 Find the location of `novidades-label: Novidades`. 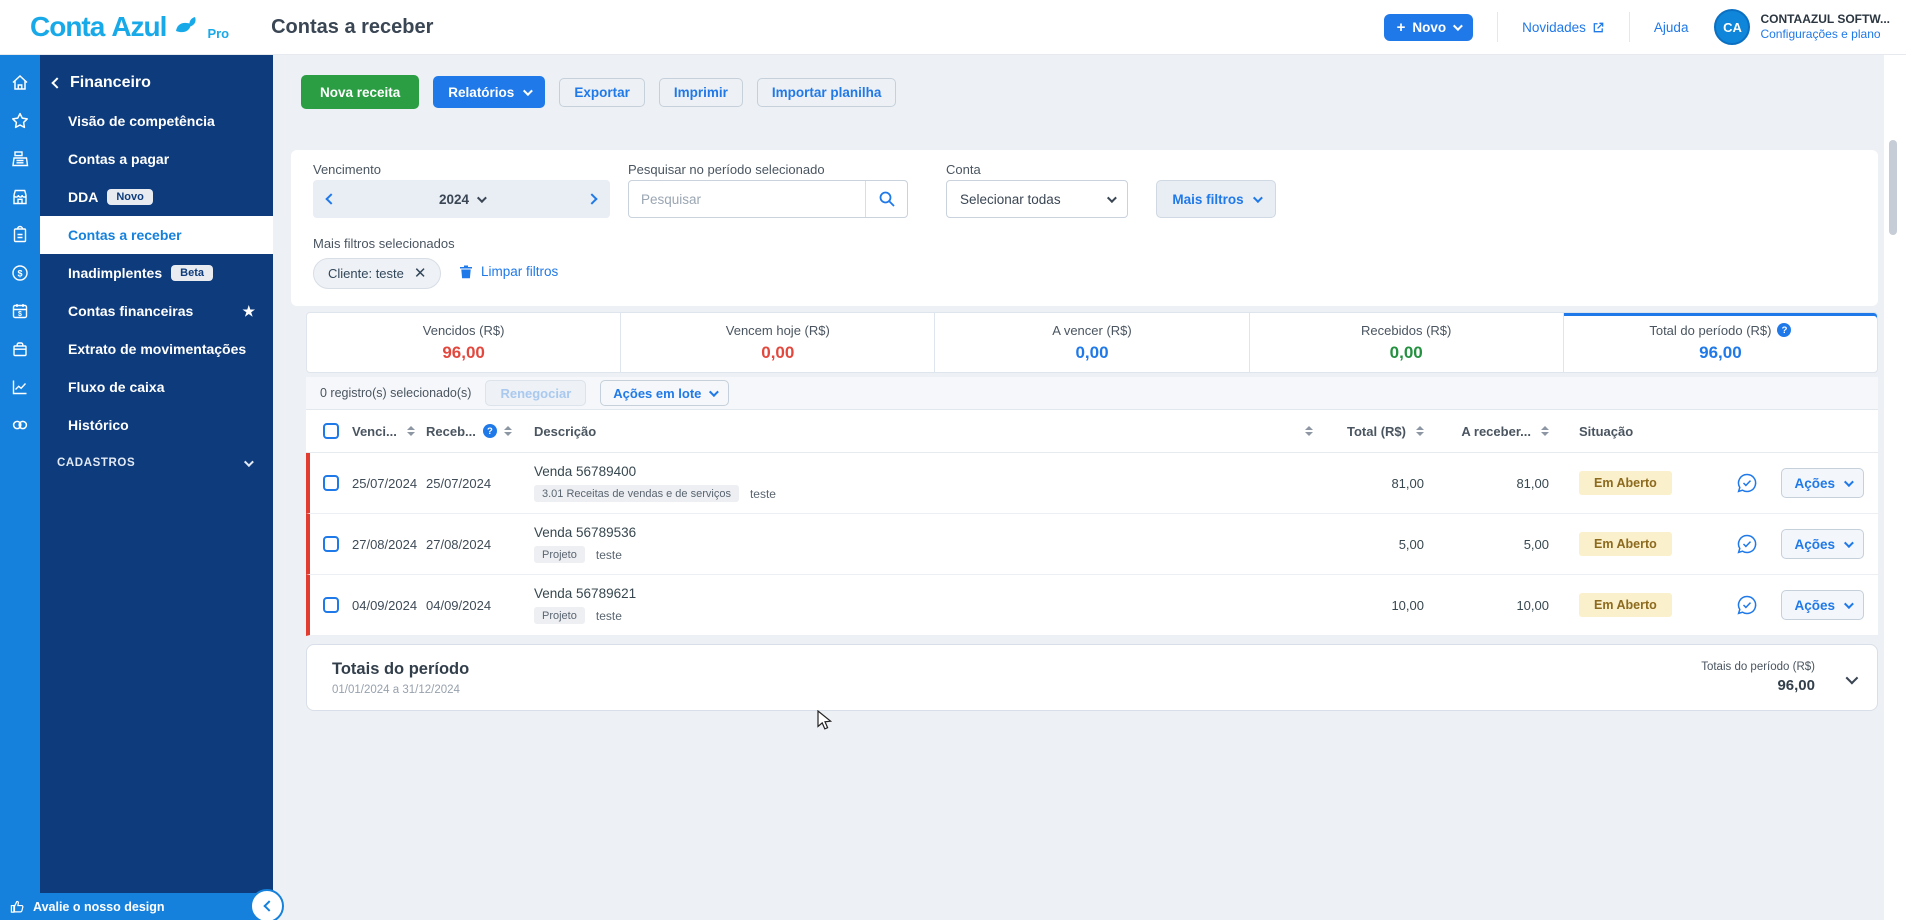

novidades-label: Novidades is located at coordinates (1554, 27).